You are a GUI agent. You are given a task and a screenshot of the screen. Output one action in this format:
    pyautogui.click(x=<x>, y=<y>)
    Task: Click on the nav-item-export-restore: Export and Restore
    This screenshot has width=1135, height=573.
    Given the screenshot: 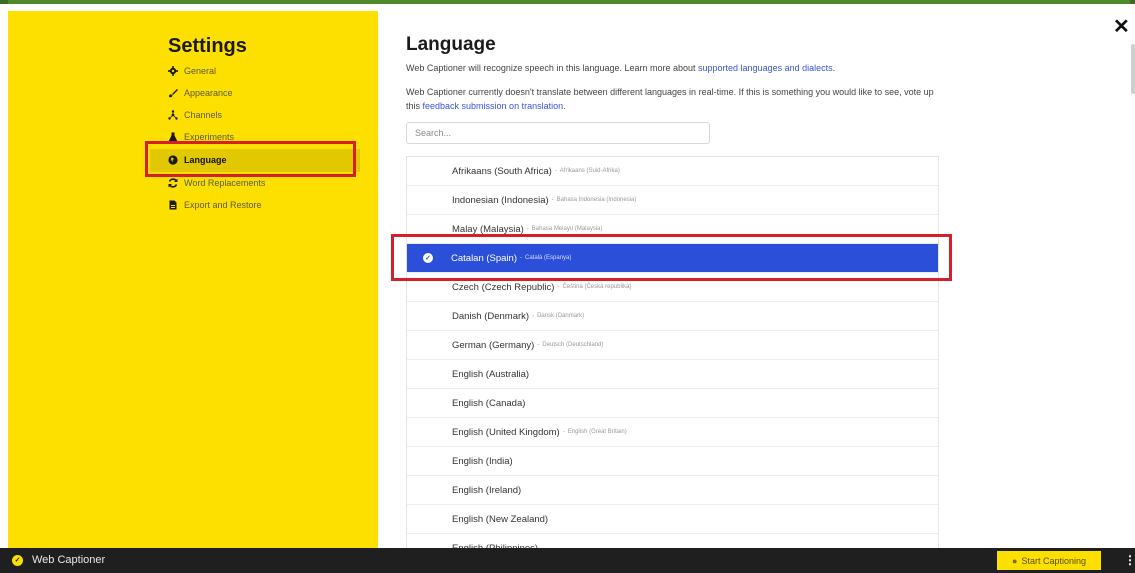 What is the action you would take?
    pyautogui.click(x=215, y=205)
    